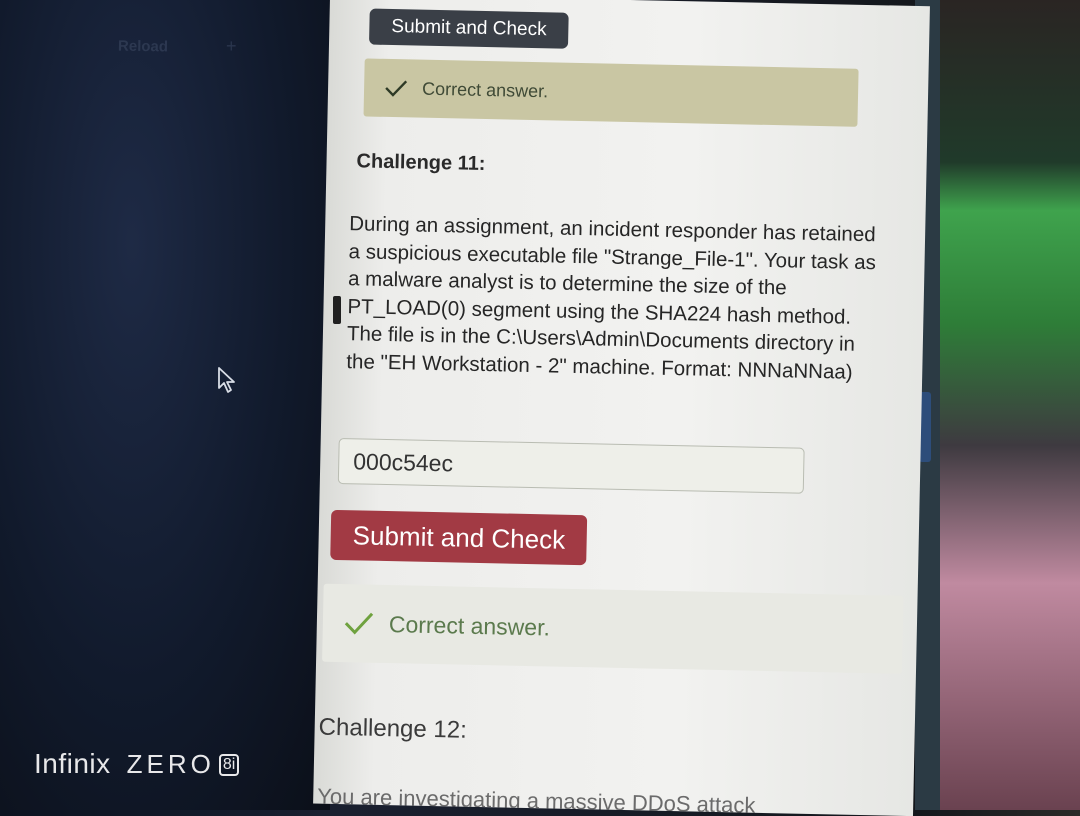 The width and height of the screenshot is (1080, 816). I want to click on new-tab-icon: +, so click(231, 46).